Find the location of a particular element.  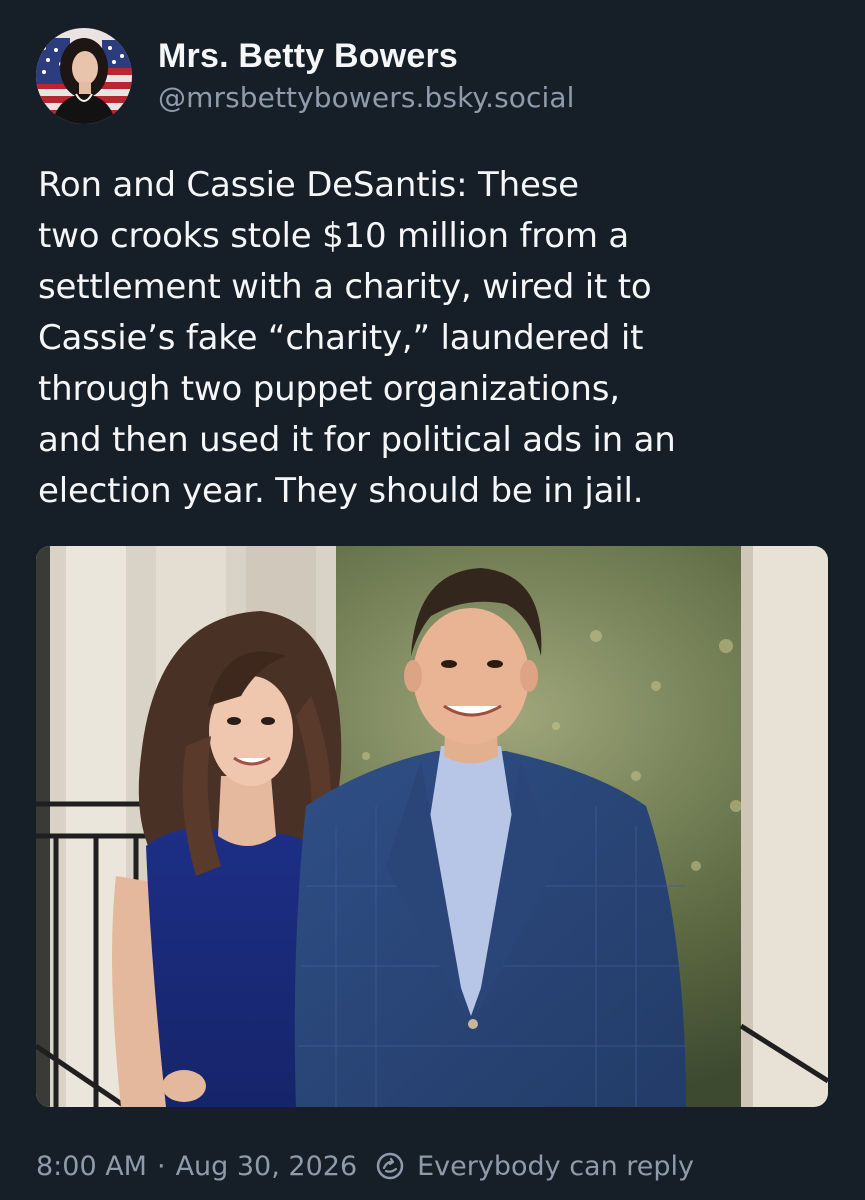

post-date: Aug 30, 2026 is located at coordinates (267, 1166).